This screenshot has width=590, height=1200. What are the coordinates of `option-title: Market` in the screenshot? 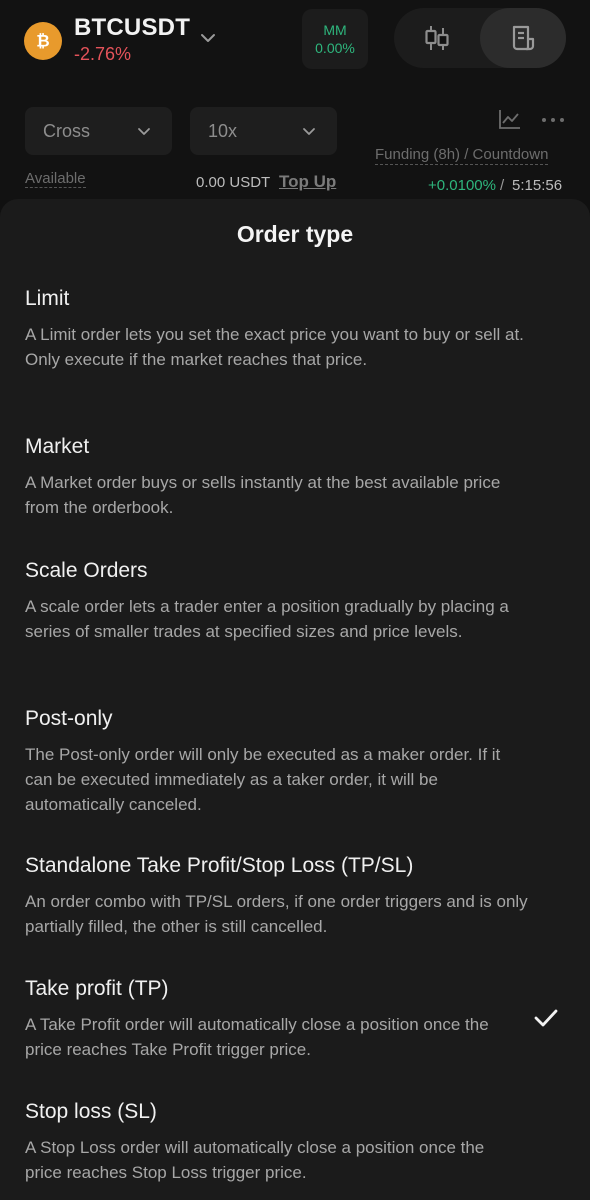 It's located at (57, 446).